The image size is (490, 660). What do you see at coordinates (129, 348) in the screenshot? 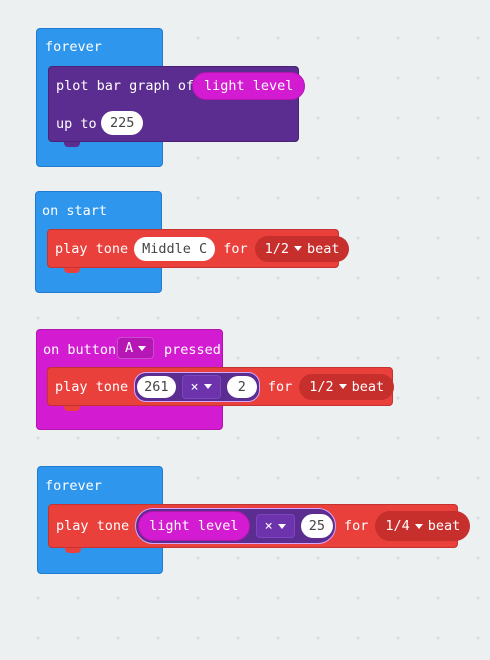
I see `button-value: A` at bounding box center [129, 348].